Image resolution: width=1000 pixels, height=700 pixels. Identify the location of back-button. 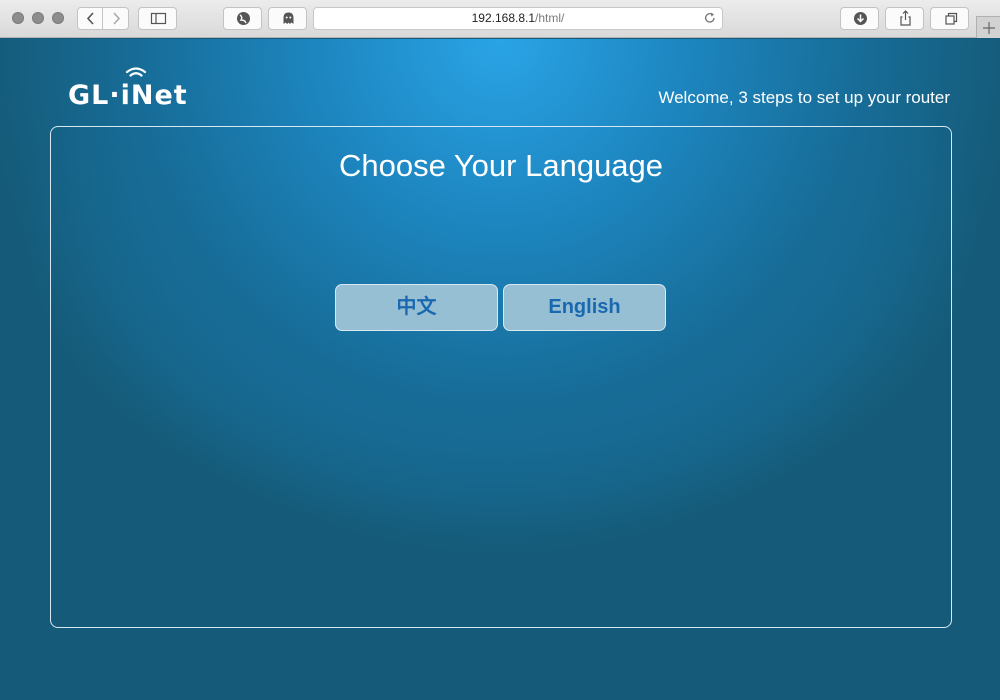
(90, 18).